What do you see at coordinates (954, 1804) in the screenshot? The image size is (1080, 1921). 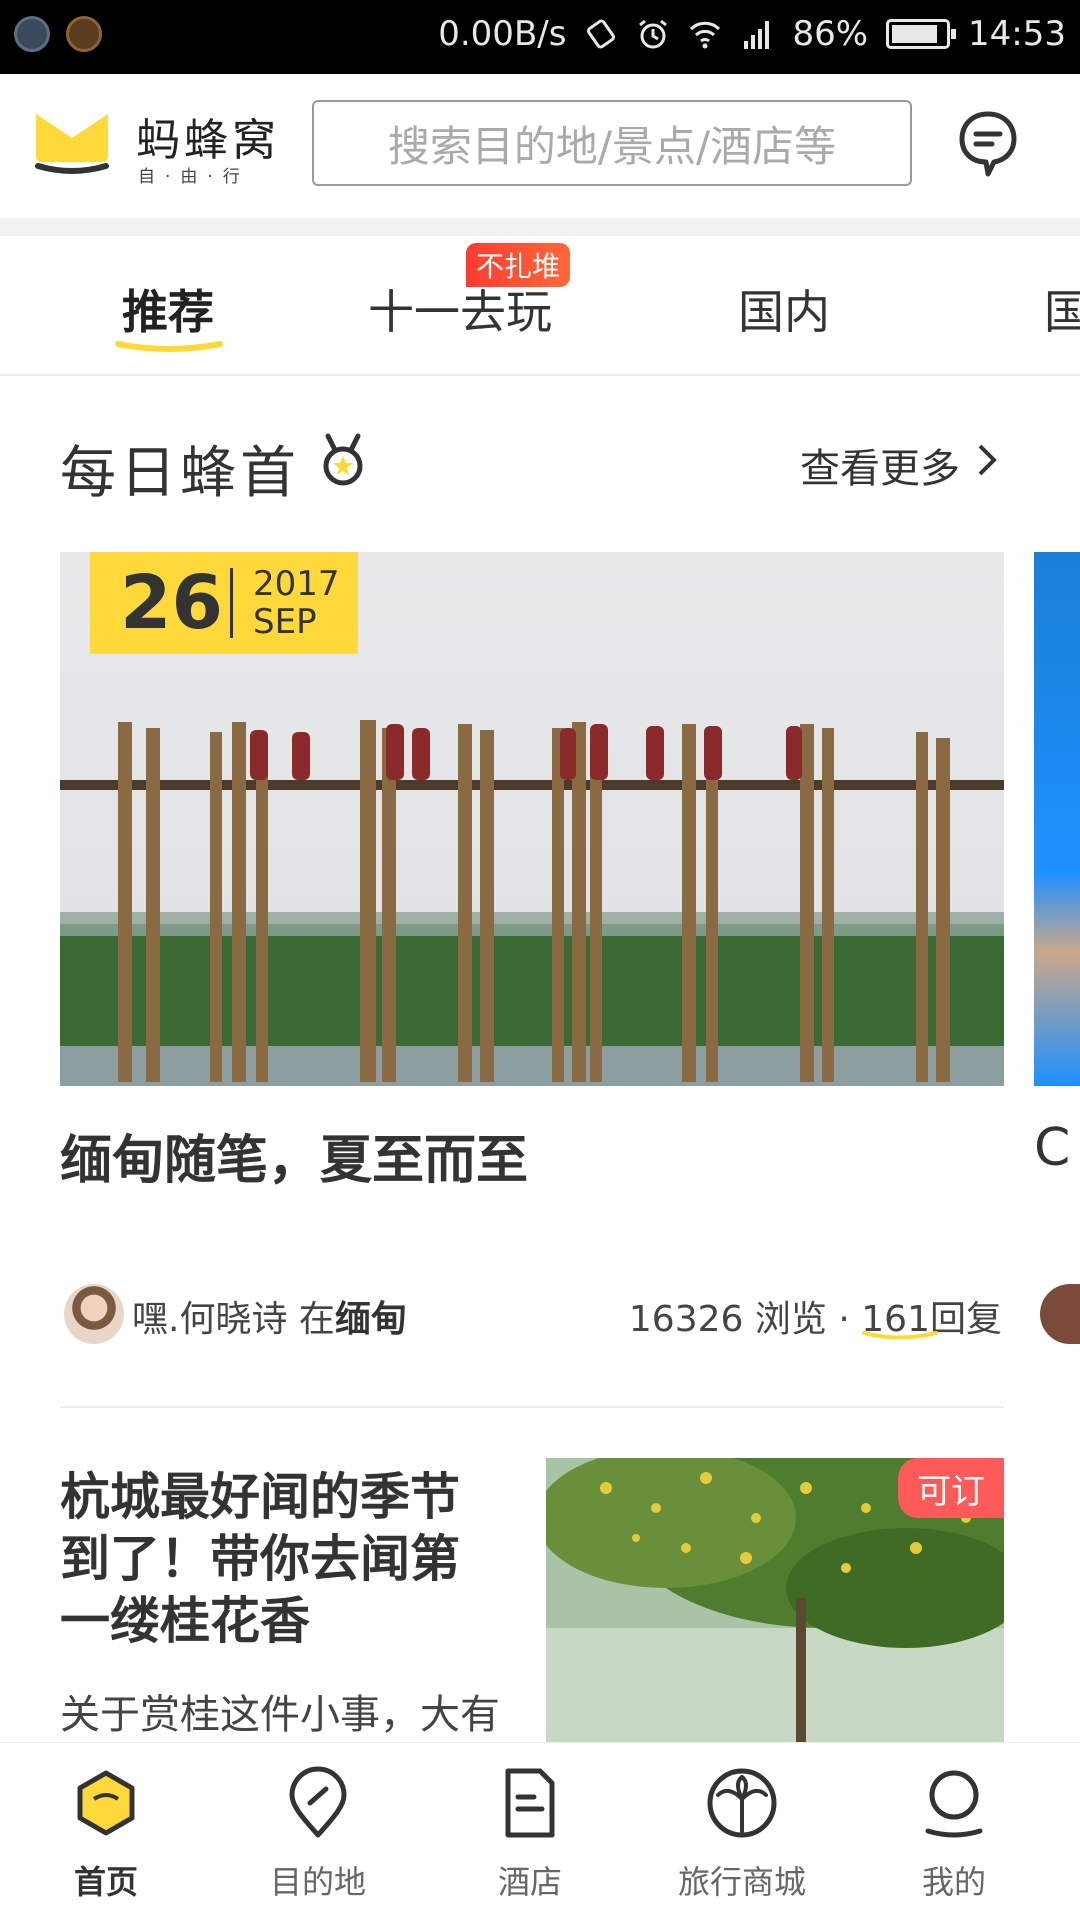 I see `profile-icon` at bounding box center [954, 1804].